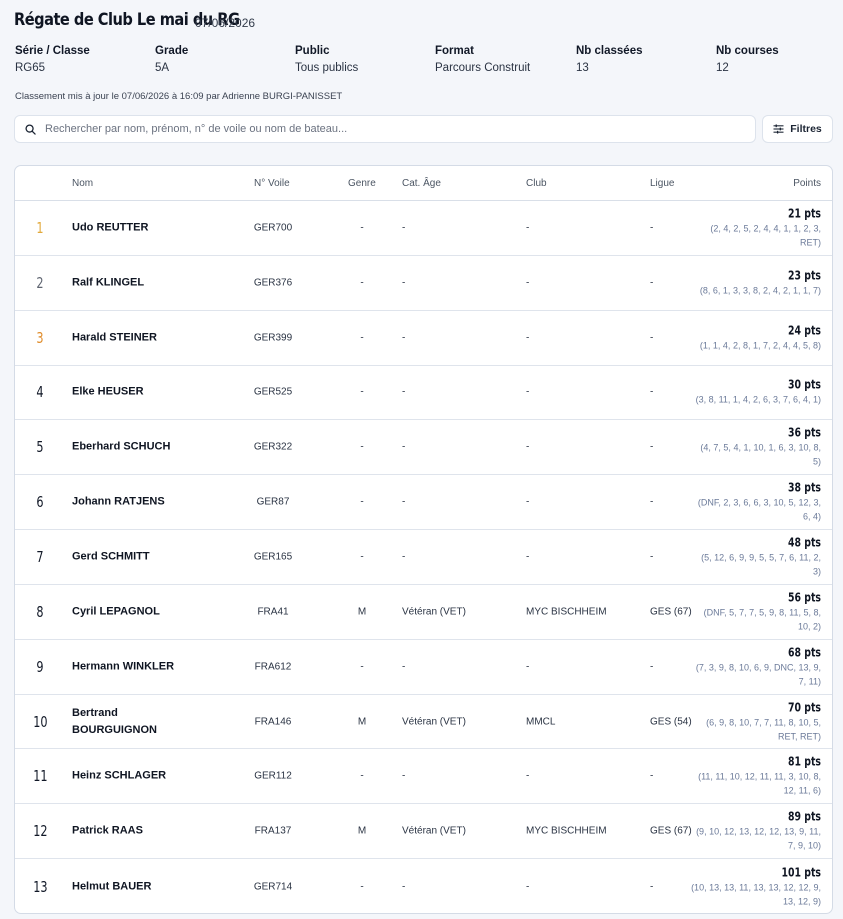 The height and width of the screenshot is (919, 843). What do you see at coordinates (760, 454) in the screenshot?
I see `points-detail: (4, 7, 5, 4, 1, 10, 1, 6, 3, 10, 8, 5)` at bounding box center [760, 454].